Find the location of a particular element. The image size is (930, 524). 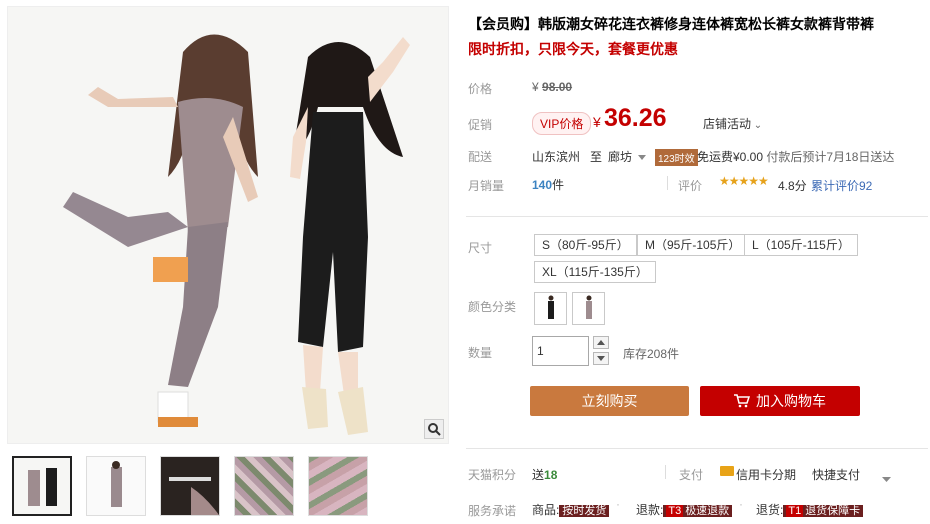

color-option-floral is located at coordinates (588, 308).